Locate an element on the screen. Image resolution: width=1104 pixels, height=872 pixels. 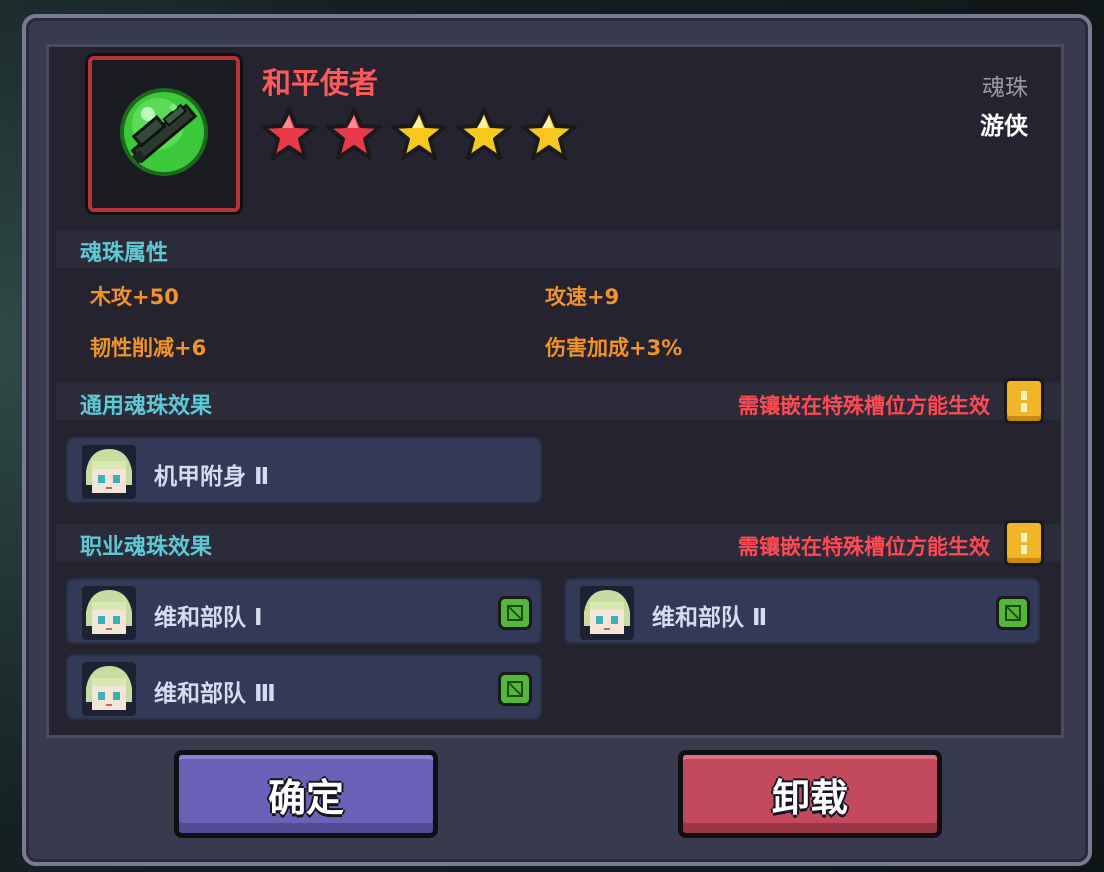
item-type-label: 魂珠 is located at coordinates (1005, 88).